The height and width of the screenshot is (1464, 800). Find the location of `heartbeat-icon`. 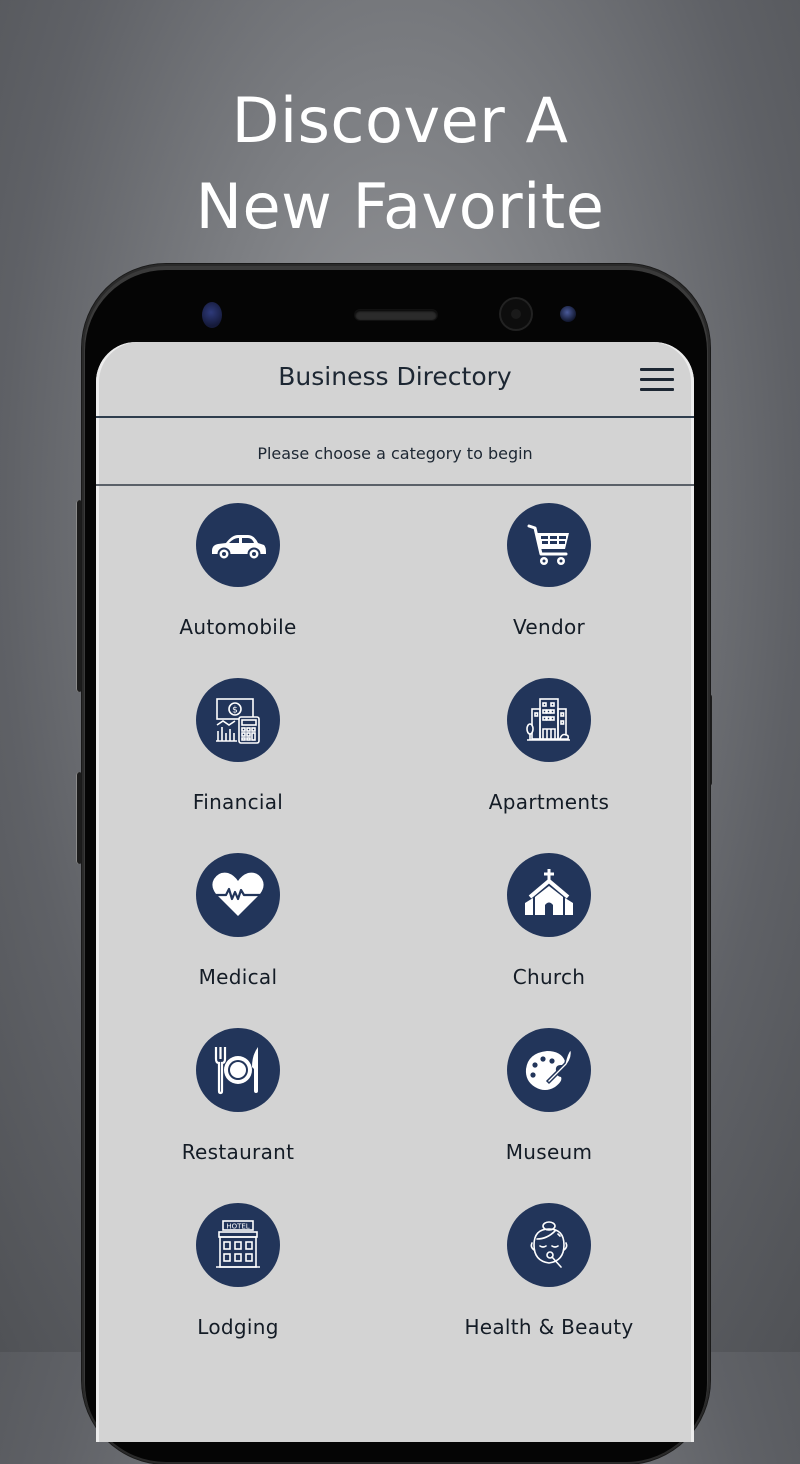

heartbeat-icon is located at coordinates (238, 894).